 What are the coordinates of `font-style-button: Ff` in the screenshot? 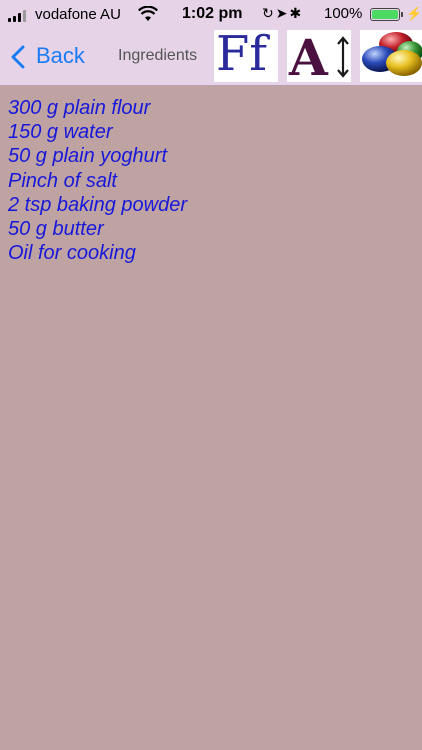 It's located at (246, 56).